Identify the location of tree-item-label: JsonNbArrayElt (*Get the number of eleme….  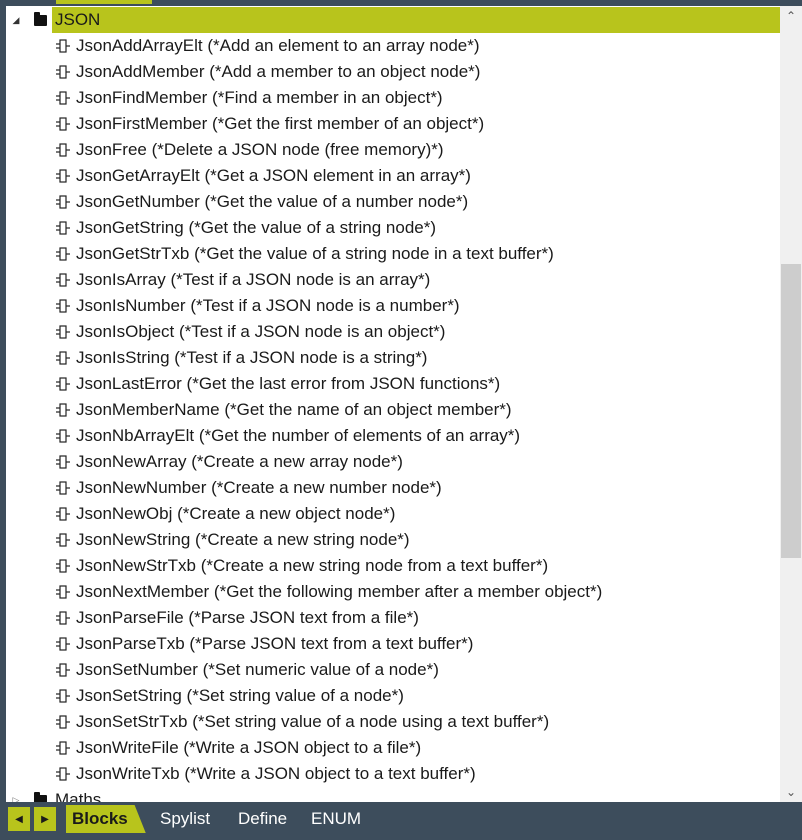
(298, 435).